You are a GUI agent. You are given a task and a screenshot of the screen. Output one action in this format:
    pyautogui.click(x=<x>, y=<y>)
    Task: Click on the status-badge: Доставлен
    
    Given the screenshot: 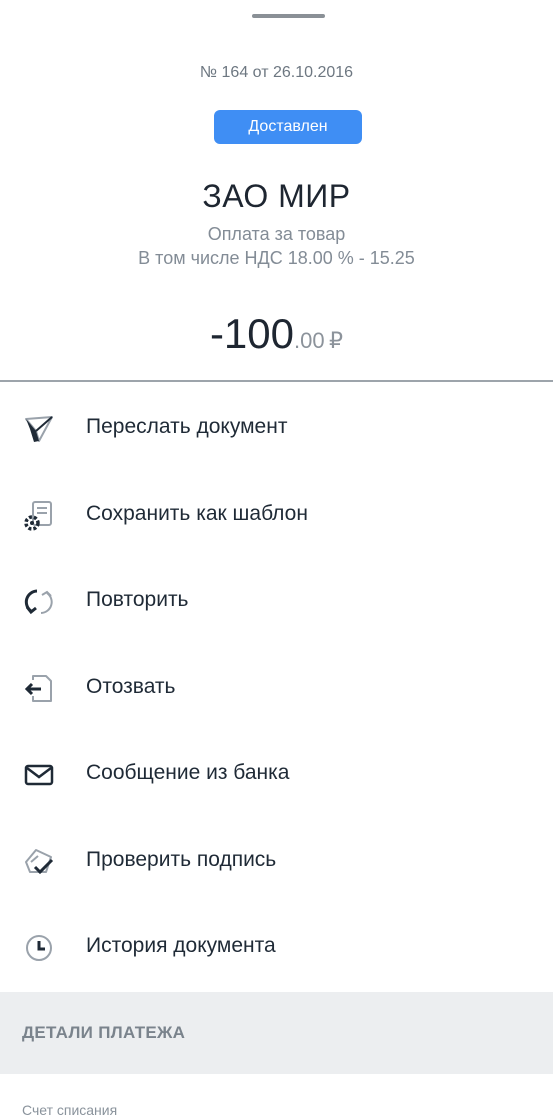 What is the action you would take?
    pyautogui.click(x=288, y=127)
    